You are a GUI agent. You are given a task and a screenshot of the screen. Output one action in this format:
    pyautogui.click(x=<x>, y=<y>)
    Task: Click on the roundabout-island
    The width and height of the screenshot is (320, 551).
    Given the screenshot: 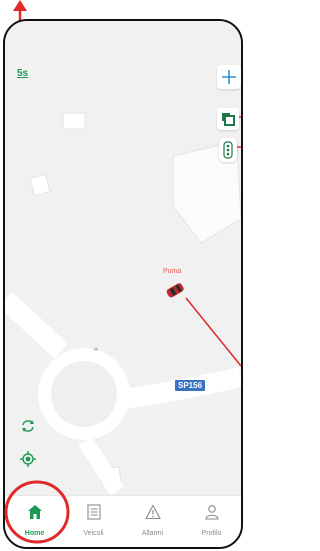 What is the action you would take?
    pyautogui.click(x=84, y=394)
    